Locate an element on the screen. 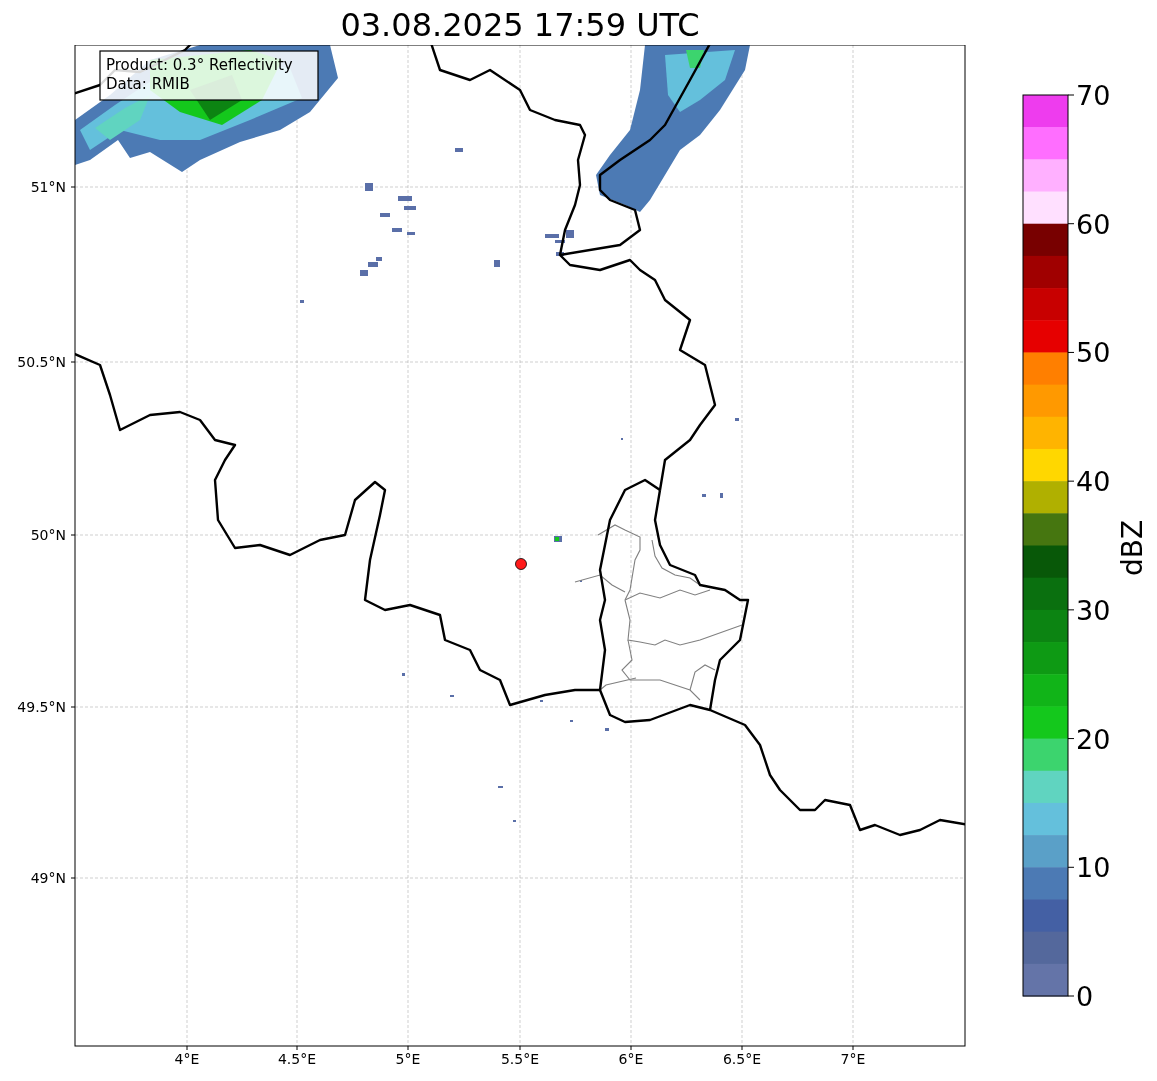 Image resolution: width=1157 pixels, height=1081 pixels. colorbar-tick-label: 10 is located at coordinates (1093, 868).